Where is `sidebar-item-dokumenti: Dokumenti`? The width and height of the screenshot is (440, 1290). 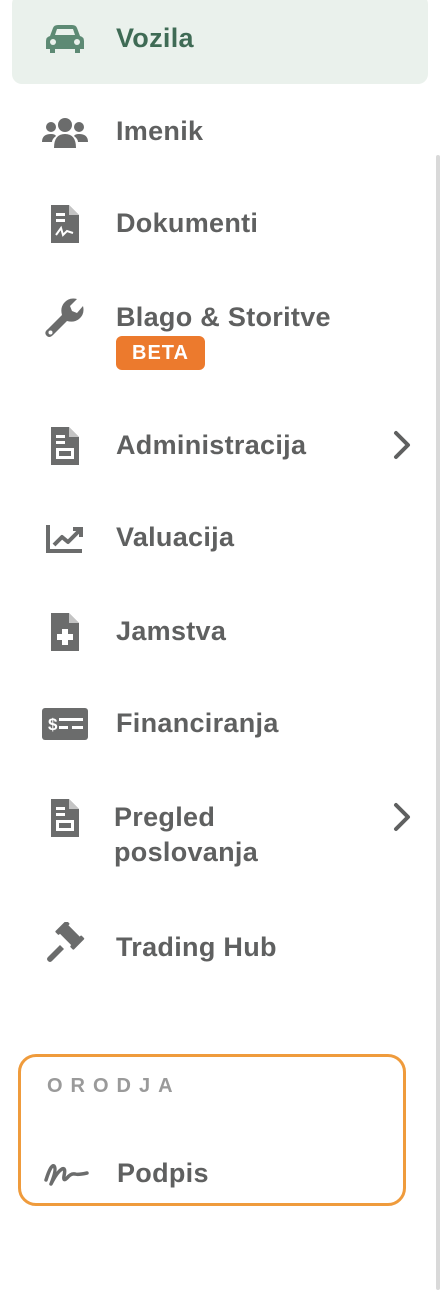 sidebar-item-dokumenti: Dokumenti is located at coordinates (220, 224).